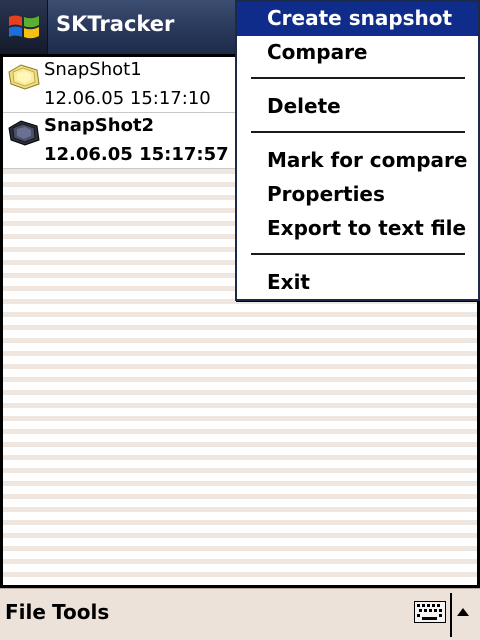  I want to click on up-arrow-icon, so click(463, 612).